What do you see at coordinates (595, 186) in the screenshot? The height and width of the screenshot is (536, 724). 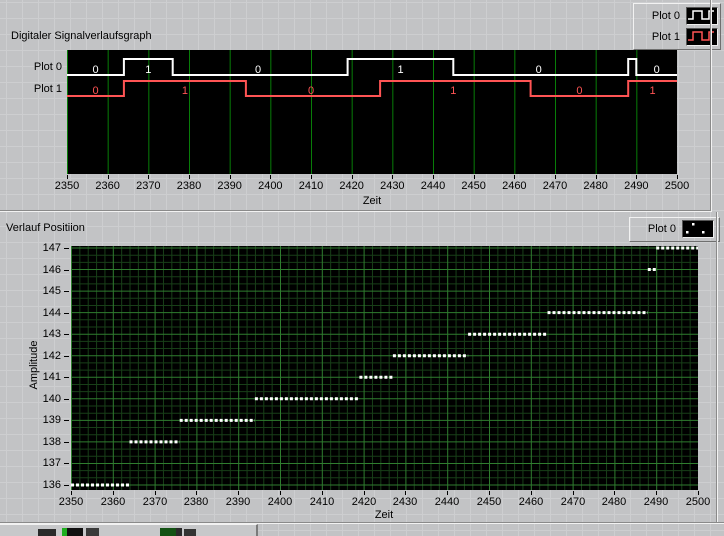 I see `x-tick-label: 2480` at bounding box center [595, 186].